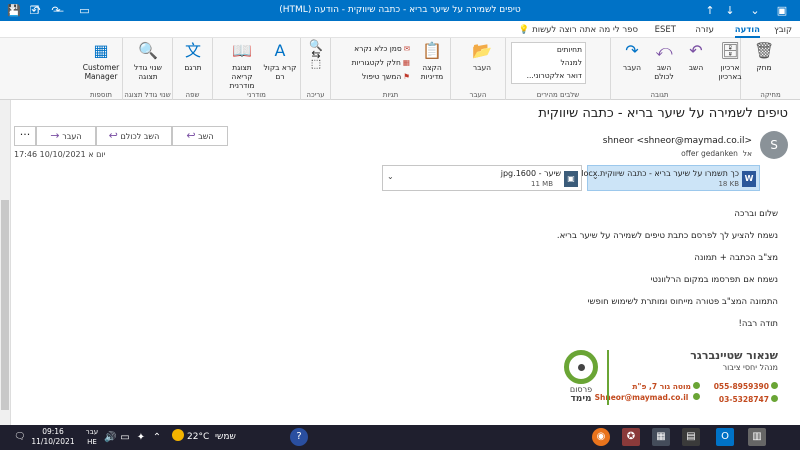 This screenshot has height=450, width=800. Describe the element at coordinates (55, 135) in the screenshot. I see `forward-arrow-icon: →` at that location.